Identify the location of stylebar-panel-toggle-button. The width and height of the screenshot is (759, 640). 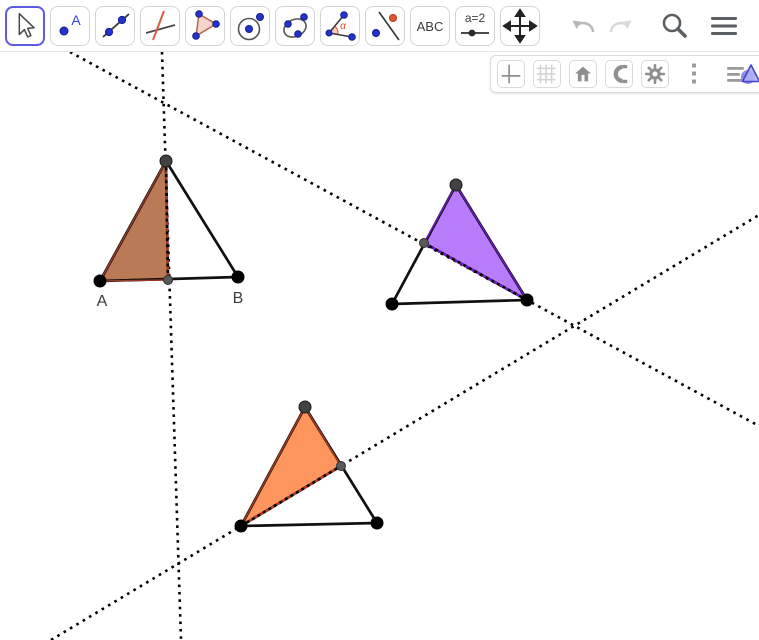
(741, 74).